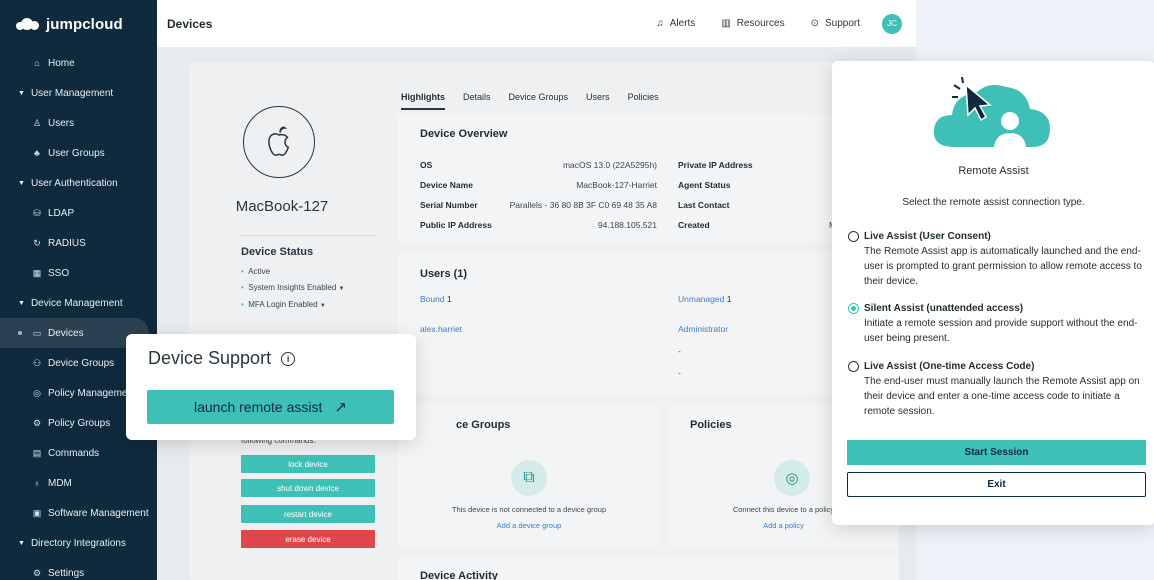 The height and width of the screenshot is (580, 1154). I want to click on sidebar-section-label: Device Management, so click(76, 303).